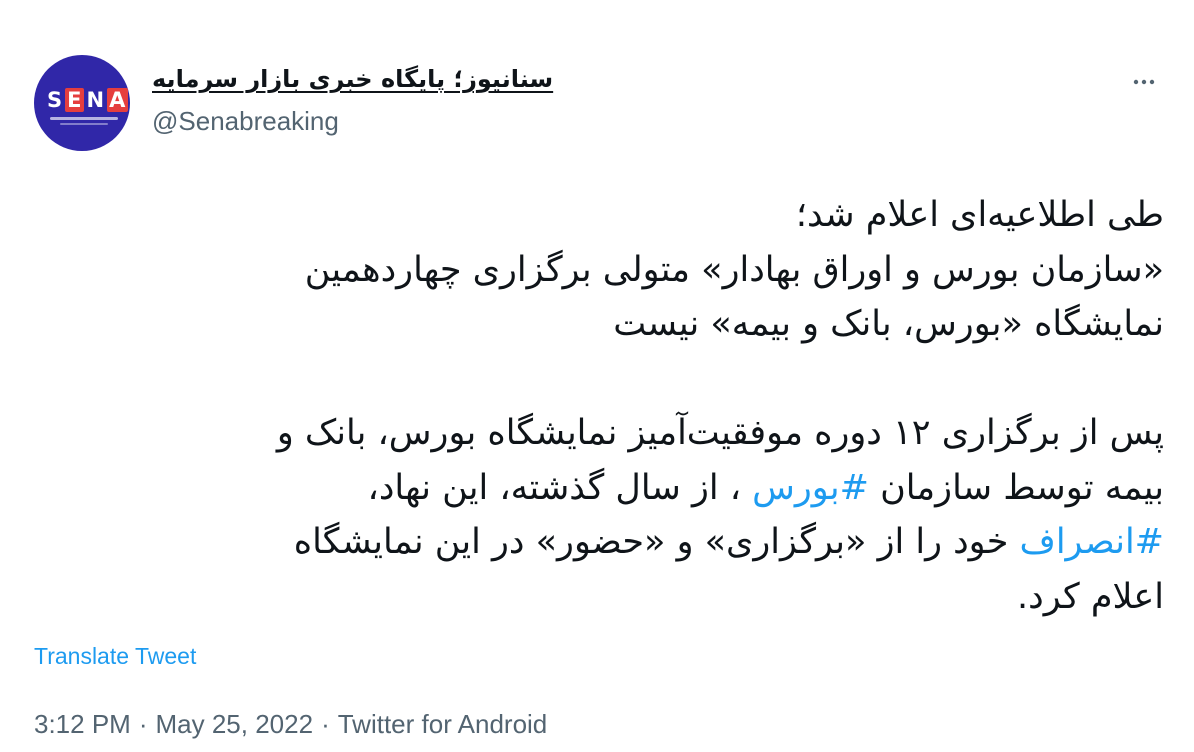  Describe the element at coordinates (352, 79) in the screenshot. I see `author-display-name: سنانیوز؛ پایگاه خبری بازار سرمایه` at that location.